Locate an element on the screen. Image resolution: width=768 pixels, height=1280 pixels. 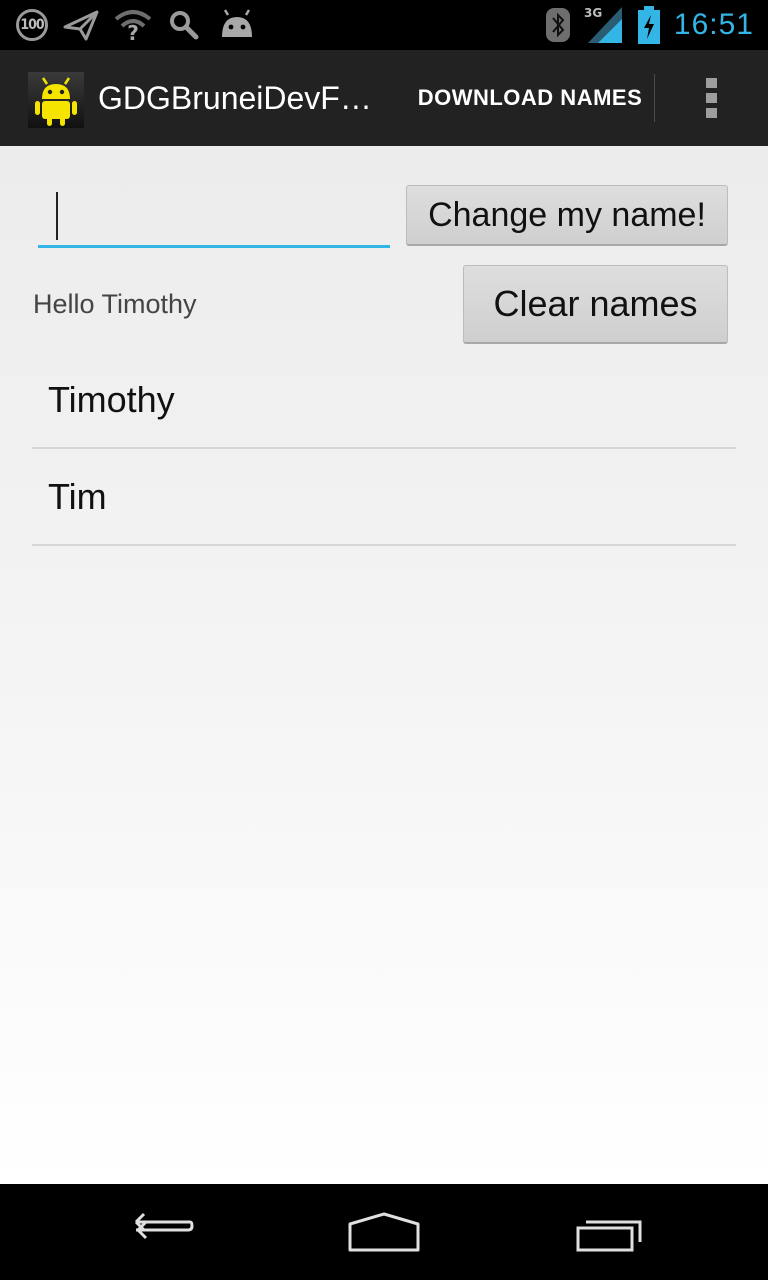
android-app-icon is located at coordinates (56, 100).